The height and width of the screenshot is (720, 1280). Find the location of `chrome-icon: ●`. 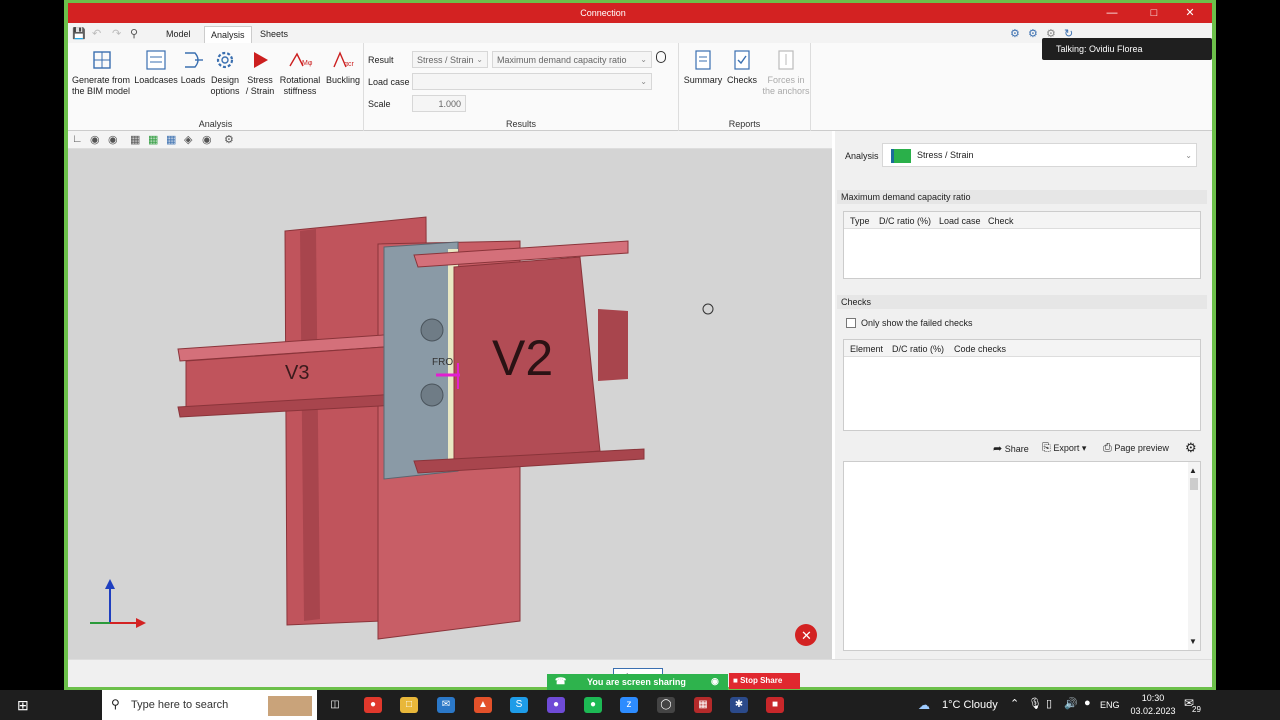

chrome-icon: ● is located at coordinates (373, 705).